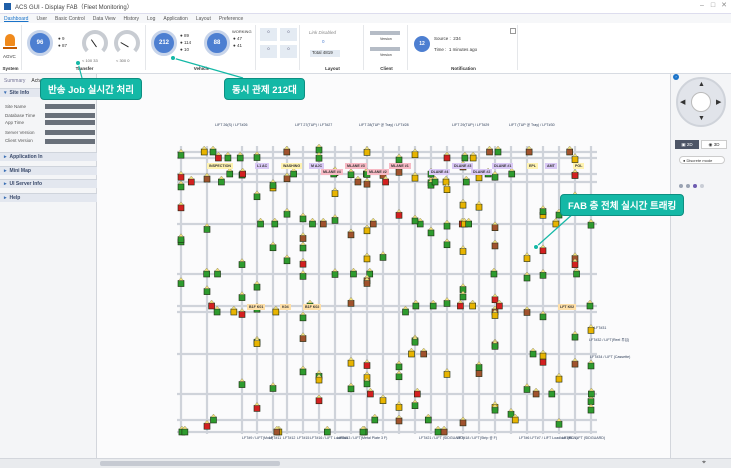  Describe the element at coordinates (203, 19) in the screenshot. I see `menu-layout: Layout` at that location.